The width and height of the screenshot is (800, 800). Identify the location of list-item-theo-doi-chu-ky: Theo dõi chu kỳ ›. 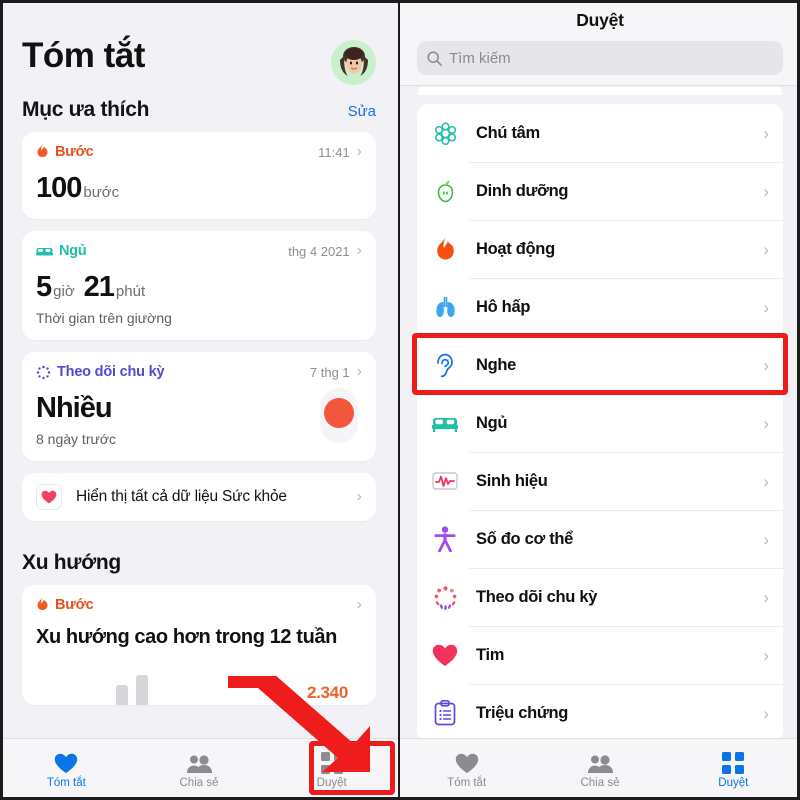
(600, 597).